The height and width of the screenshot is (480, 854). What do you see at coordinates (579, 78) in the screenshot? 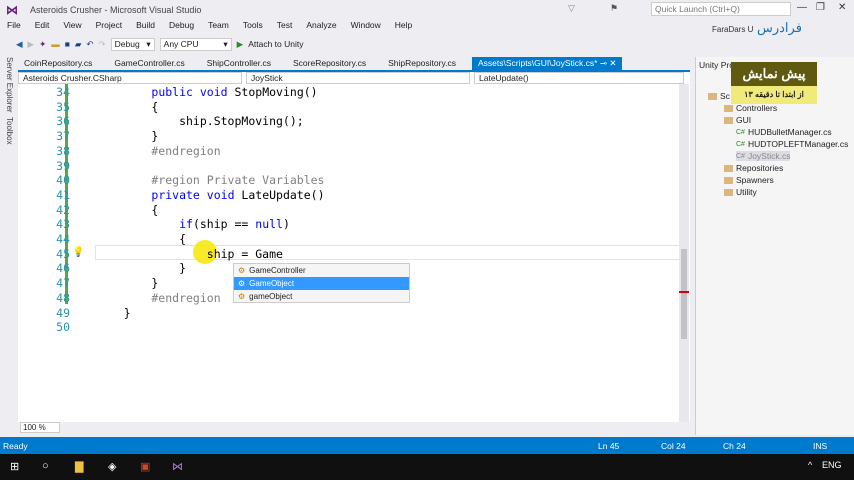
I see `member-dropdown: LateUpdate()` at bounding box center [579, 78].